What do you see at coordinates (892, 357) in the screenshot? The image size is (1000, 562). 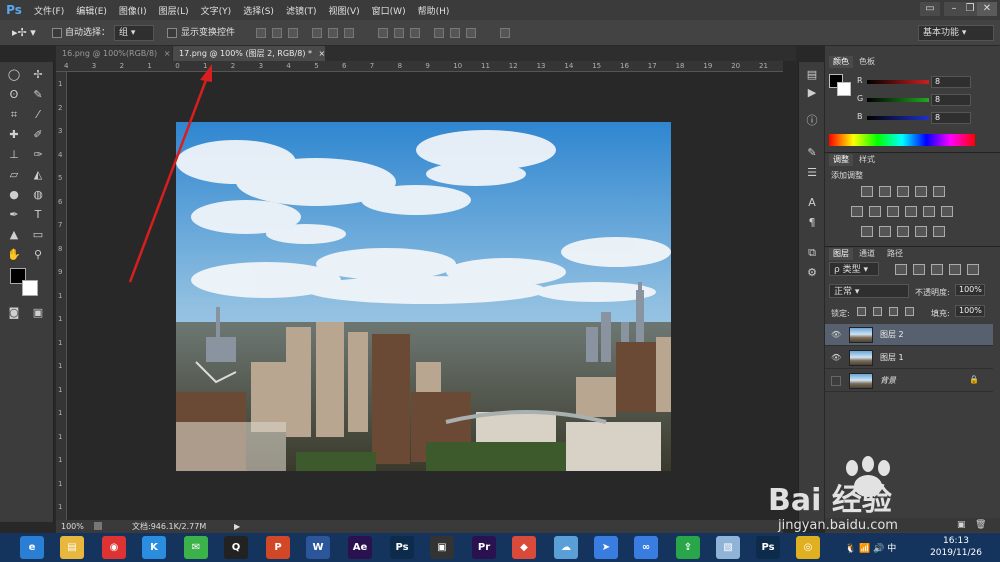 I see `layer-name: 图层 1` at bounding box center [892, 357].